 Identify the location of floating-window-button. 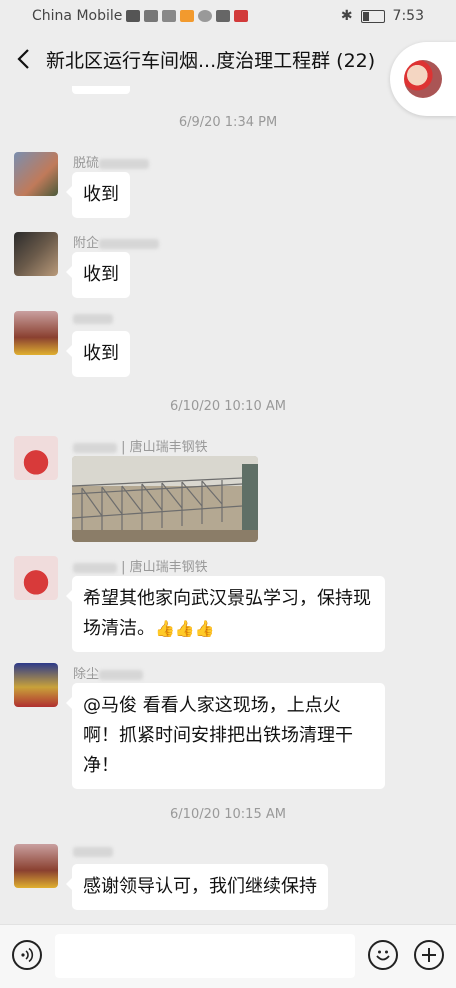
(423, 79).